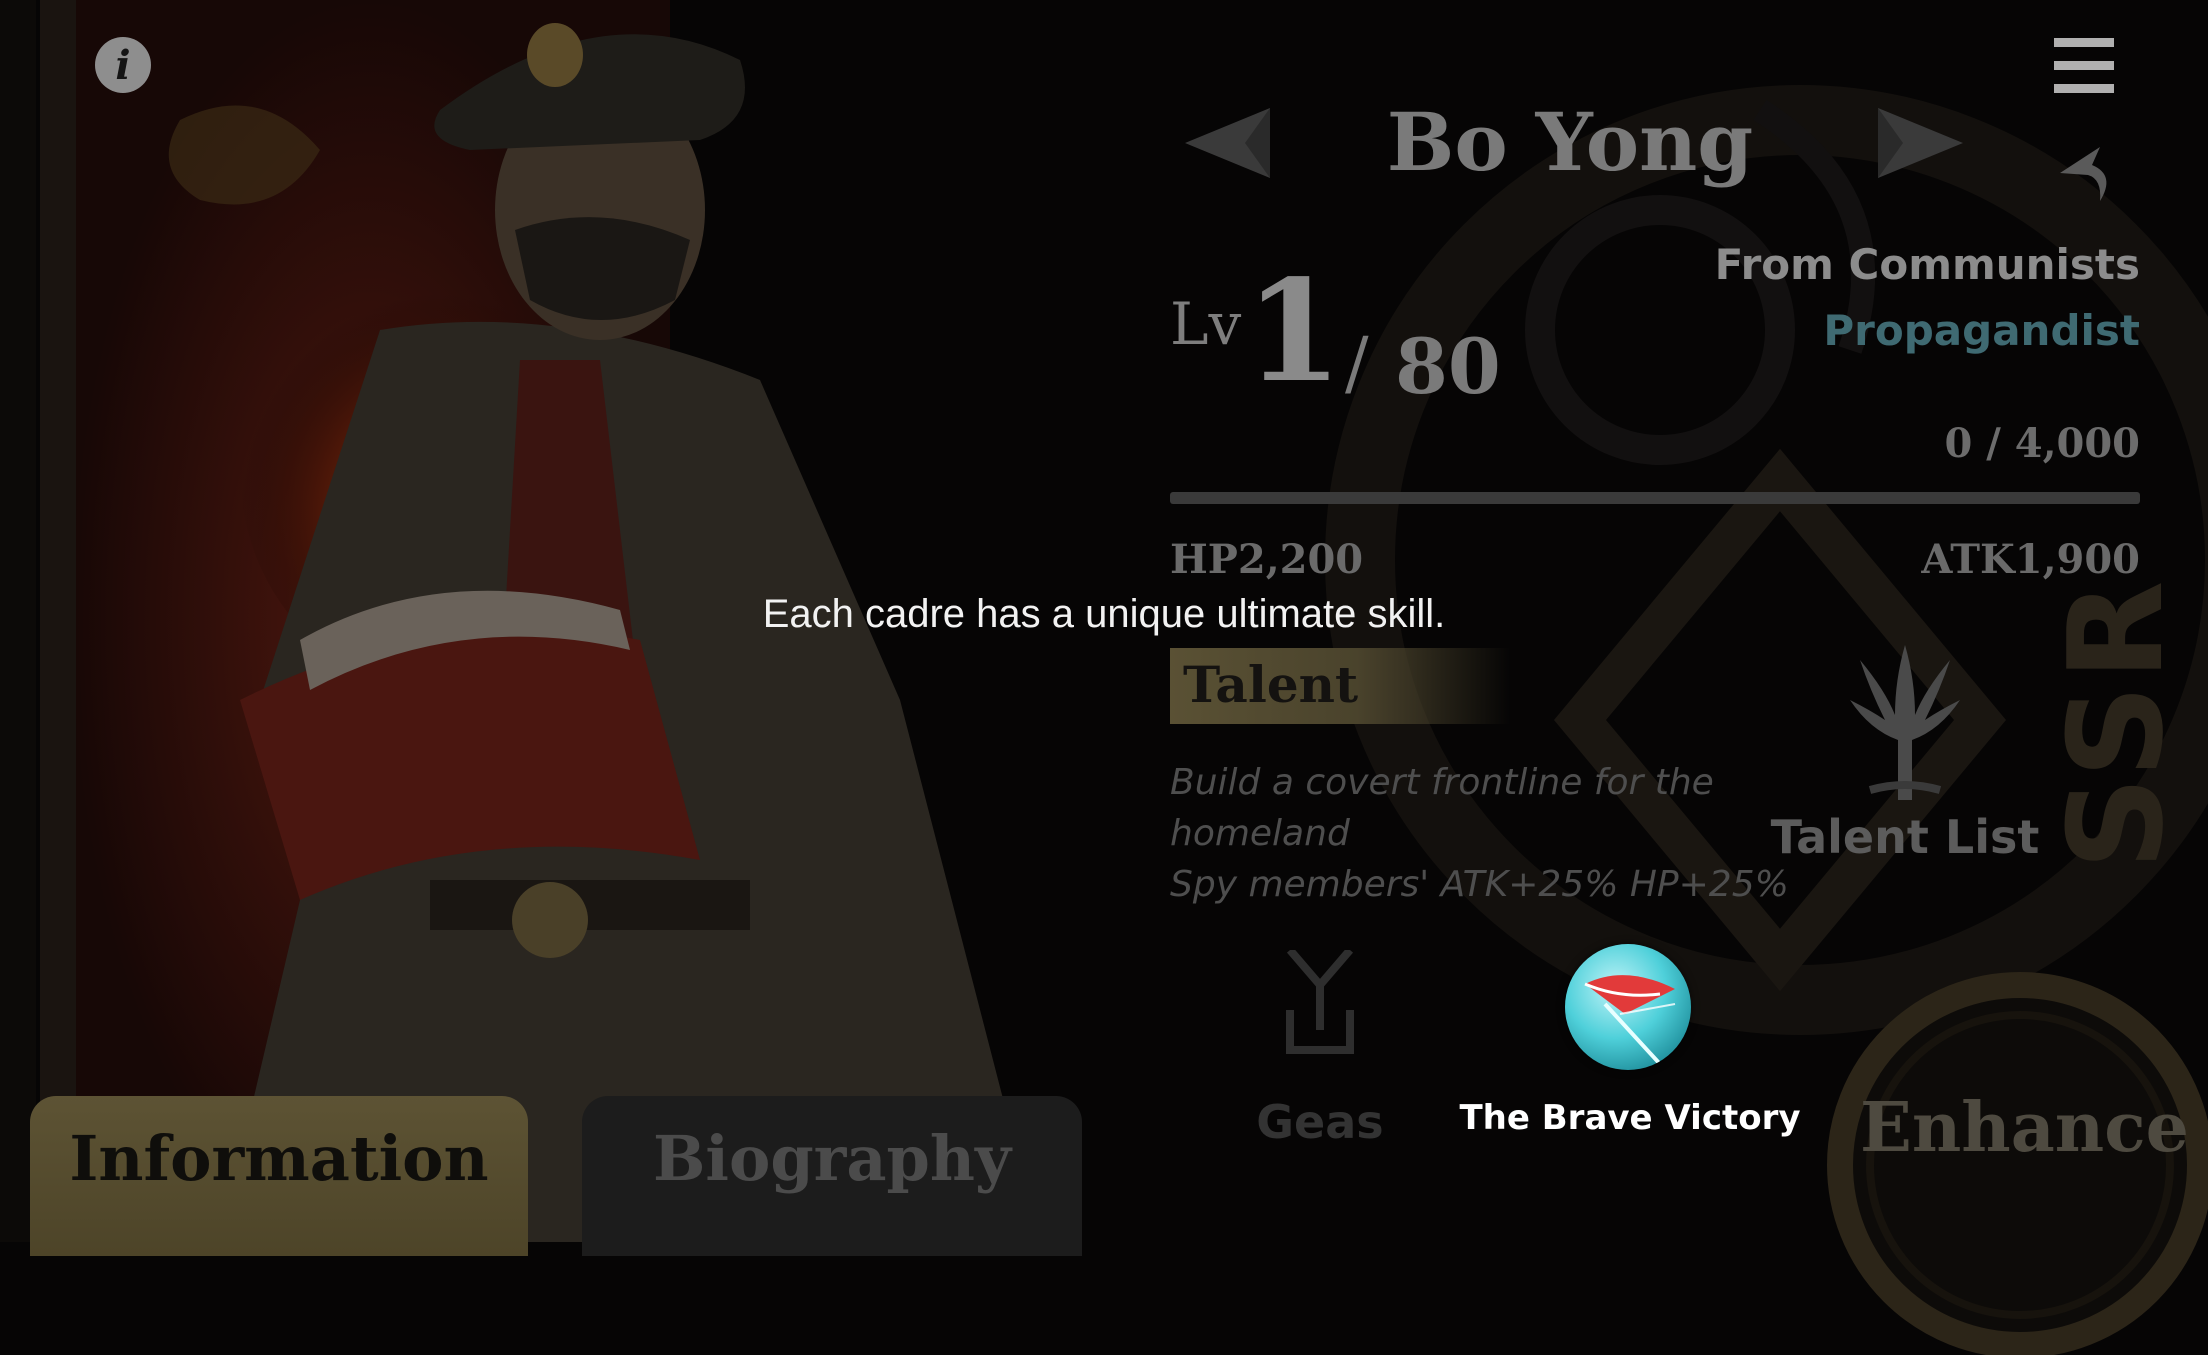  What do you see at coordinates (2116, 723) in the screenshot?
I see `rarity-watermark: SSR` at bounding box center [2116, 723].